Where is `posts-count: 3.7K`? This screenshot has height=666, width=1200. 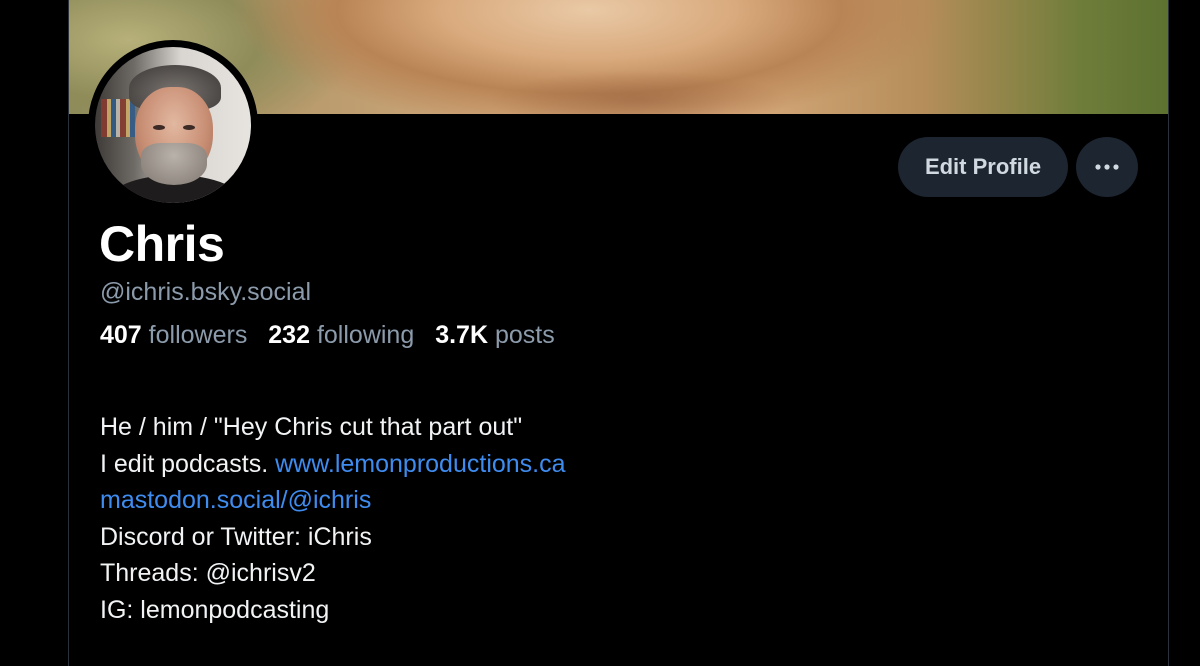 posts-count: 3.7K is located at coordinates (461, 335).